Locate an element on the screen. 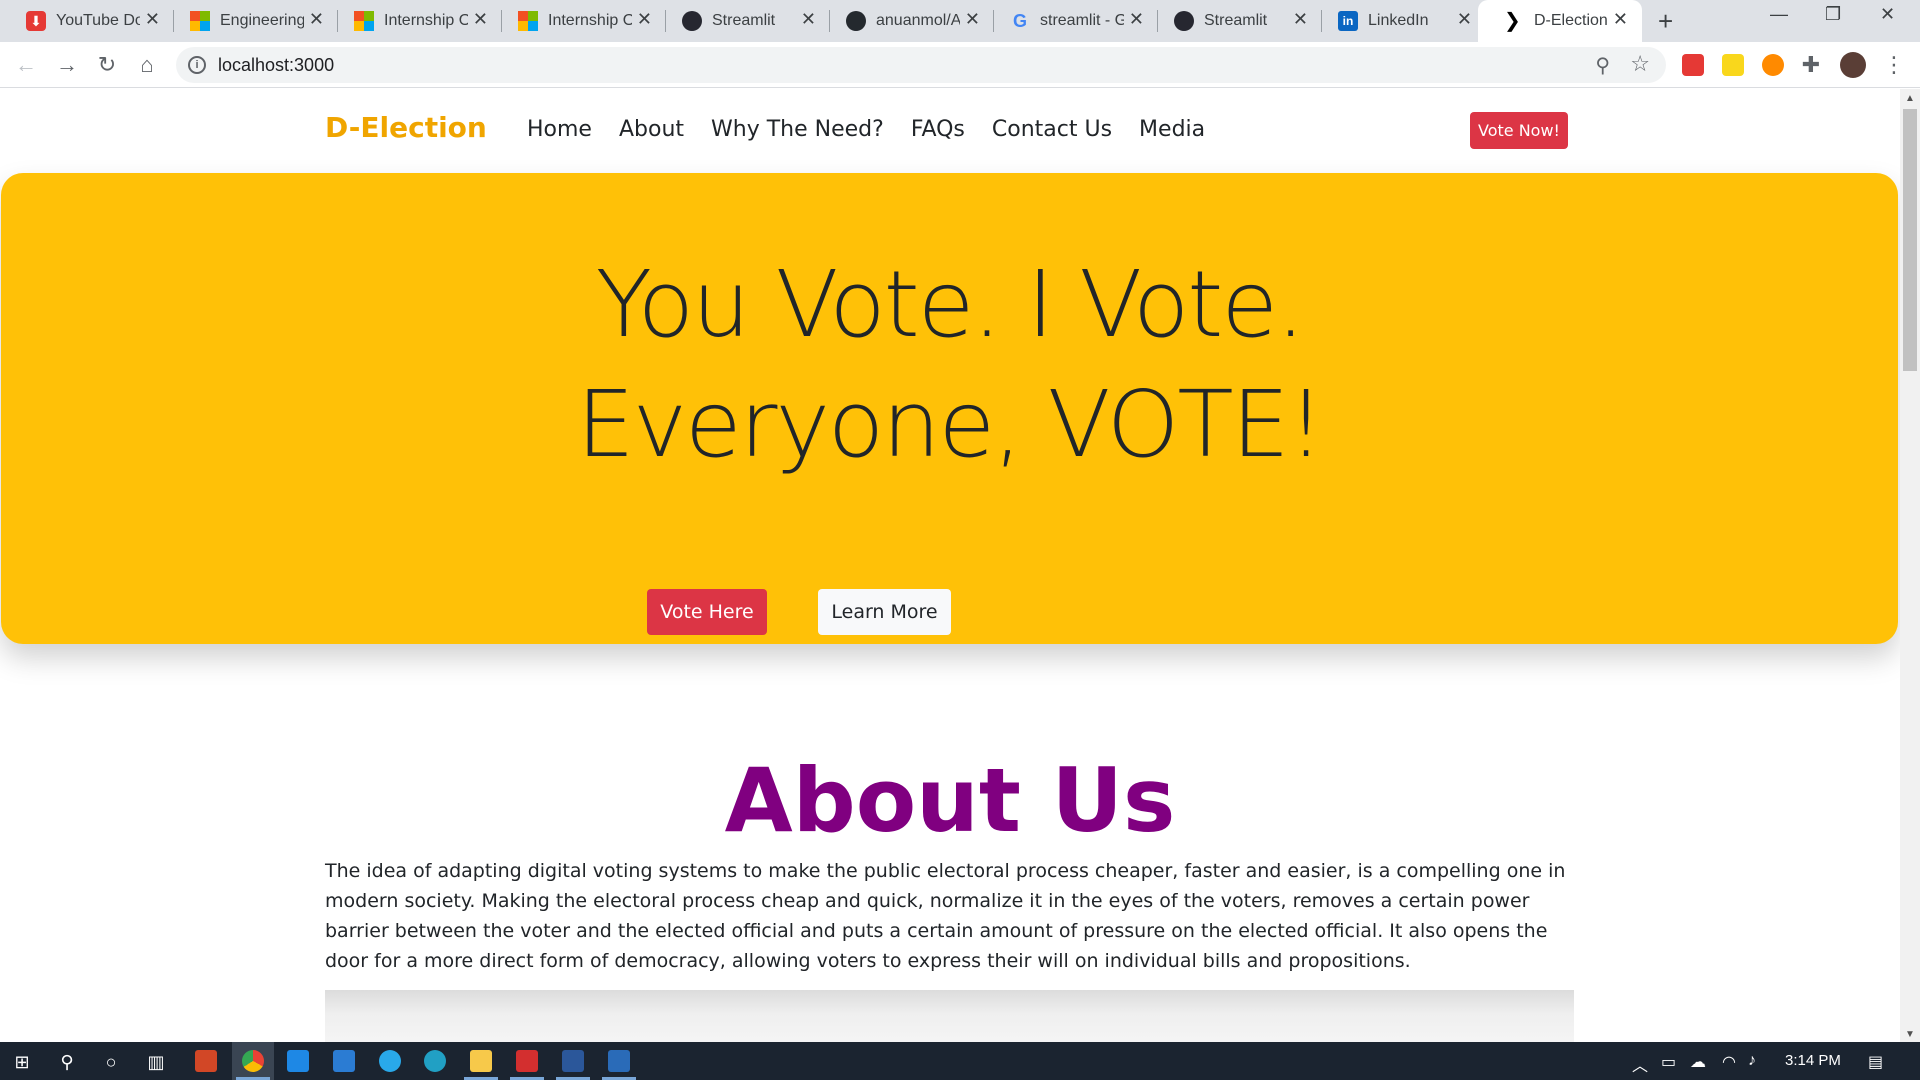 The height and width of the screenshot is (1080, 1920). edge-icon is located at coordinates (435, 1061).